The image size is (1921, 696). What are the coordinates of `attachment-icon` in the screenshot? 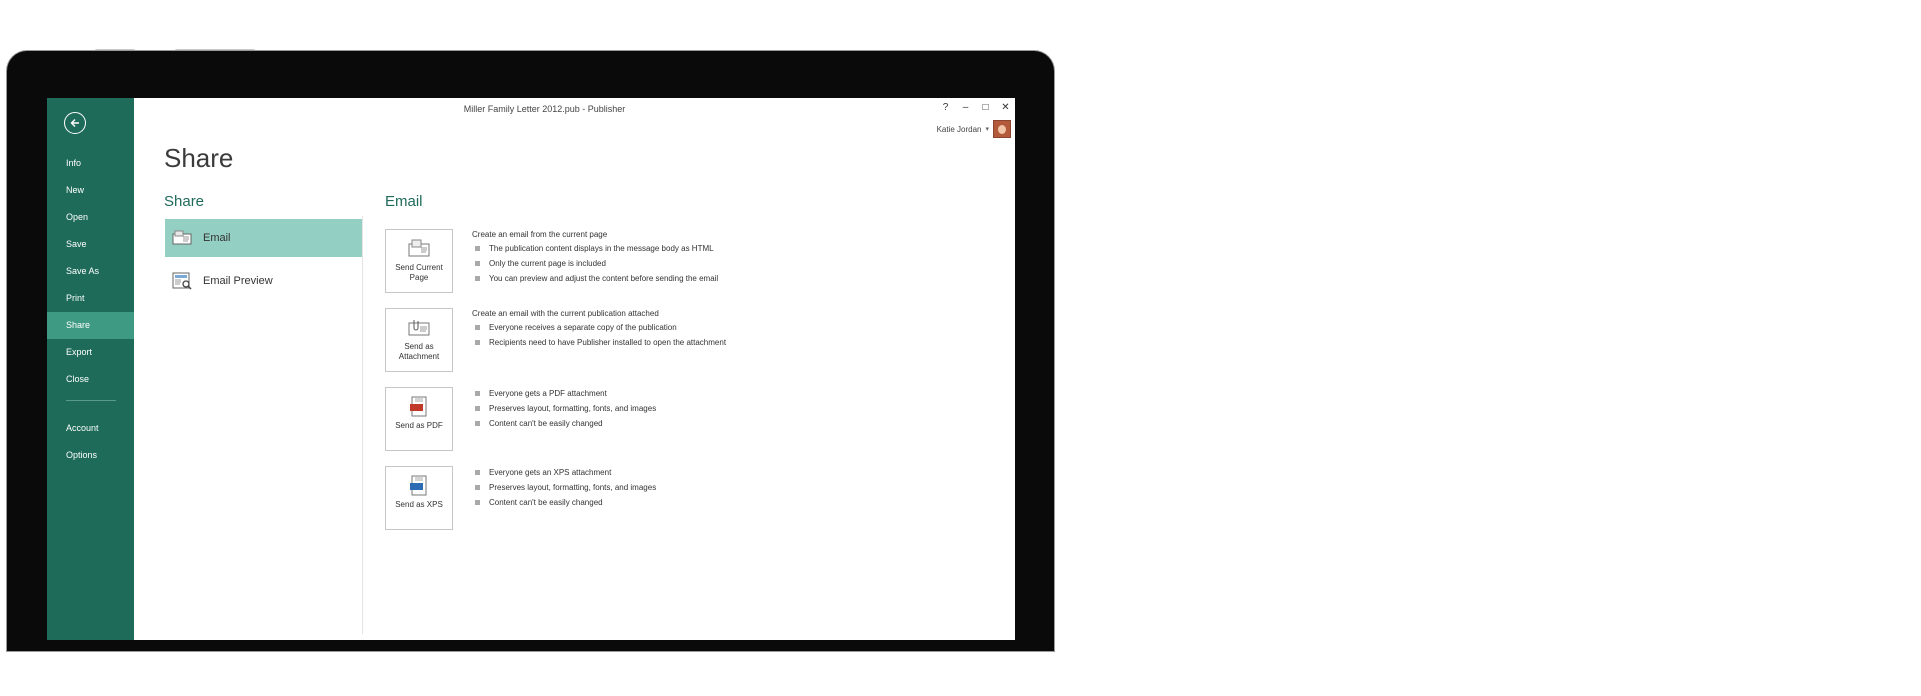 It's located at (419, 328).